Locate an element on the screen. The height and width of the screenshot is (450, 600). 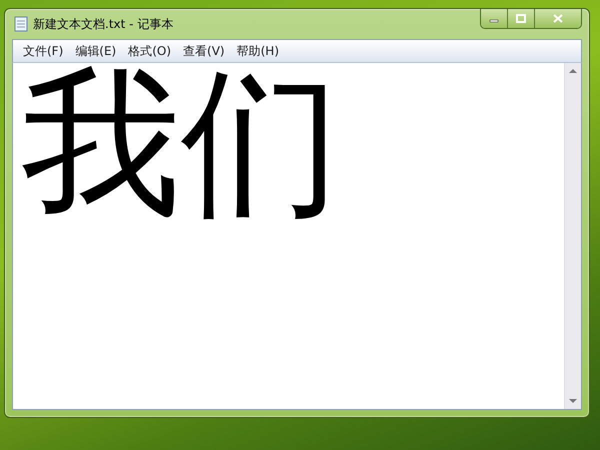
minimize-button is located at coordinates (494, 18).